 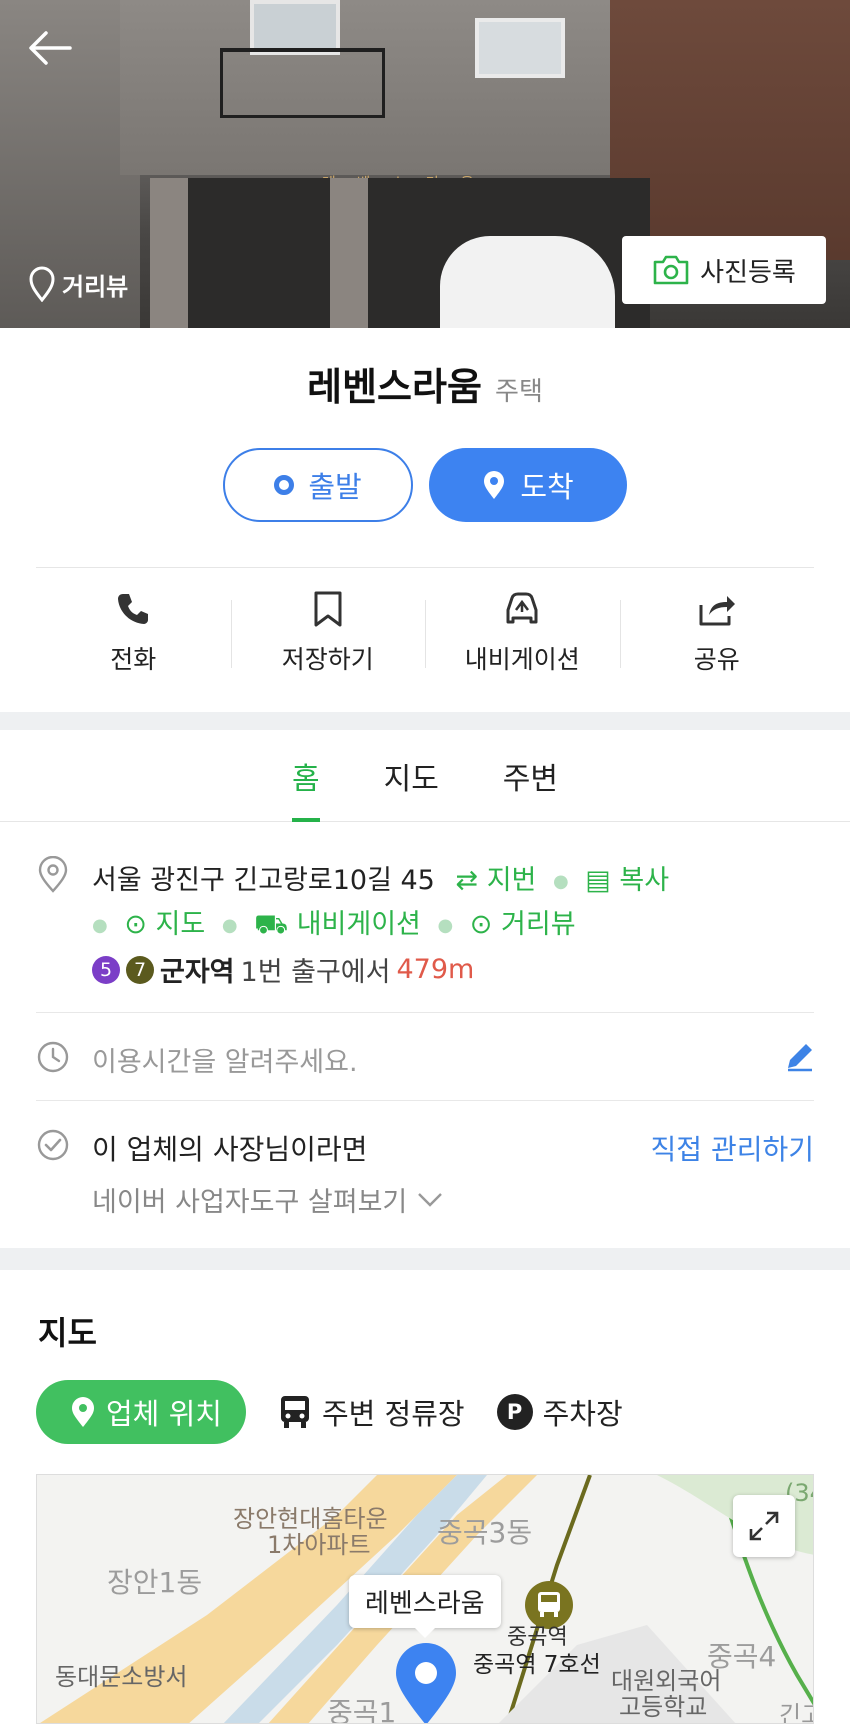 I want to click on place-label-bubble: 레벤스라움, so click(x=425, y=1606).